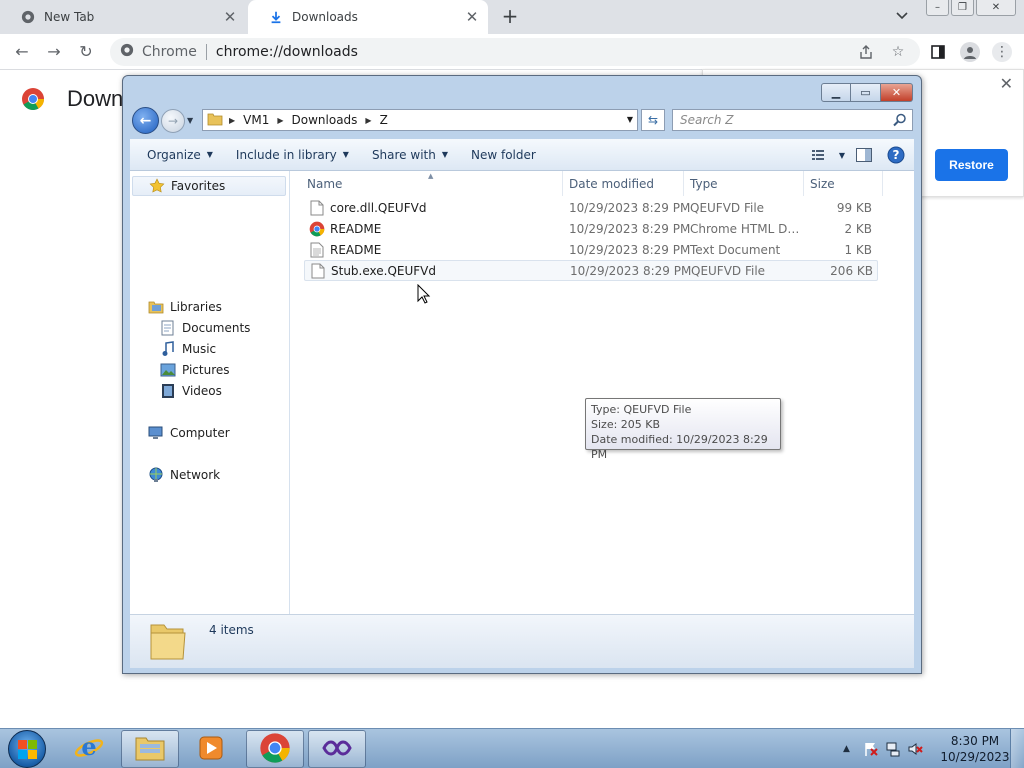 This screenshot has height=768, width=1024. I want to click on clock-date: 10/29/2023, so click(975, 757).